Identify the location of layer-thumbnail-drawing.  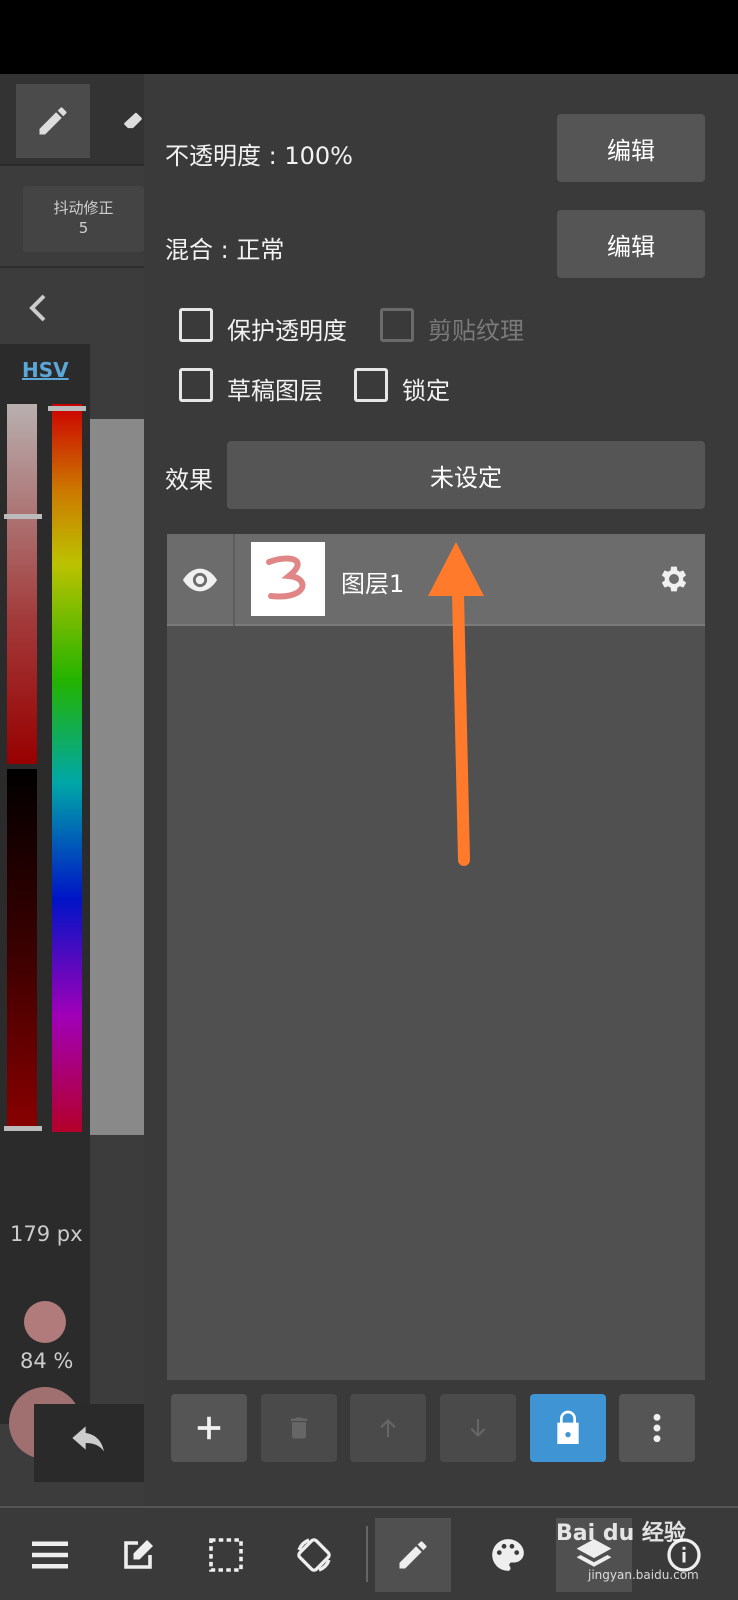
(286, 577).